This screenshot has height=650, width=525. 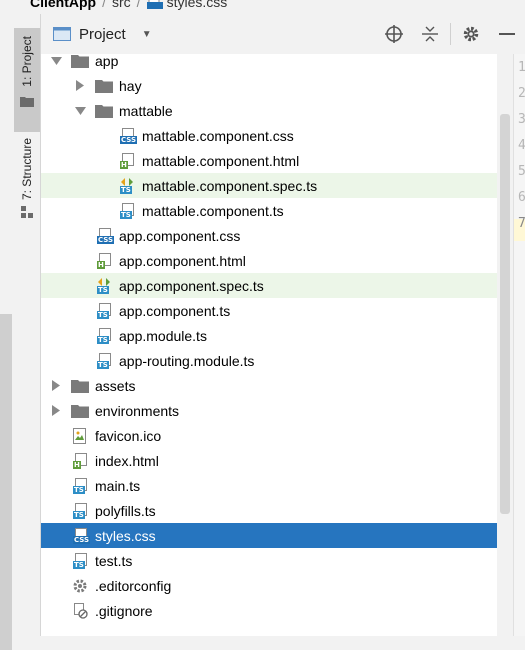 What do you see at coordinates (430, 34) in the screenshot?
I see `collapse-all-icon` at bounding box center [430, 34].